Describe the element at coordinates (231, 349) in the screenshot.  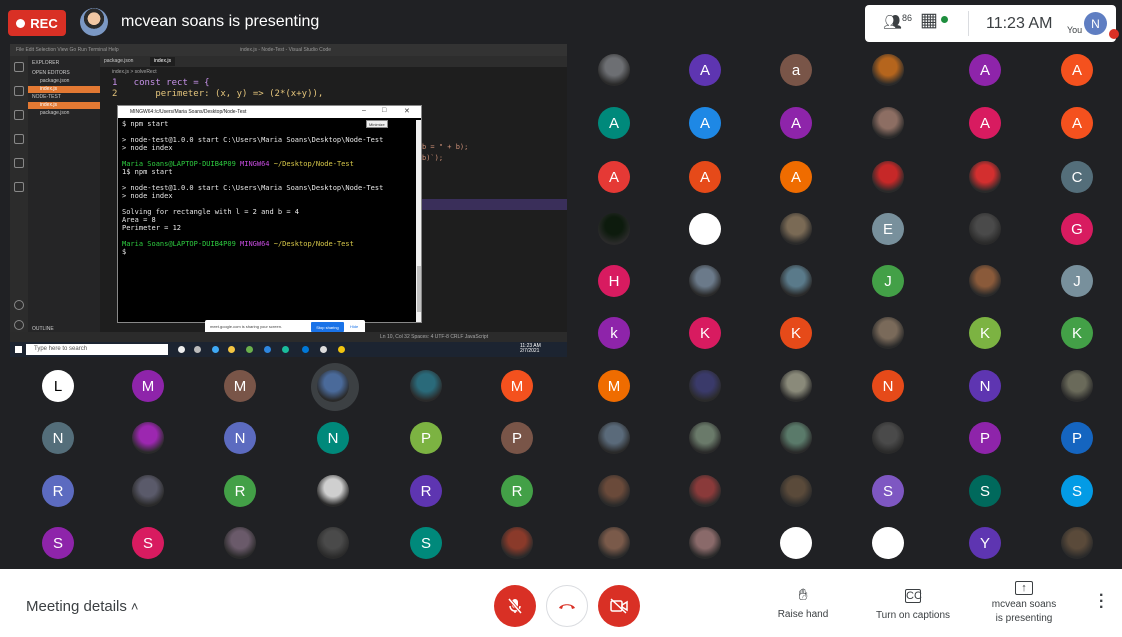
I see `explorer-icon` at that location.